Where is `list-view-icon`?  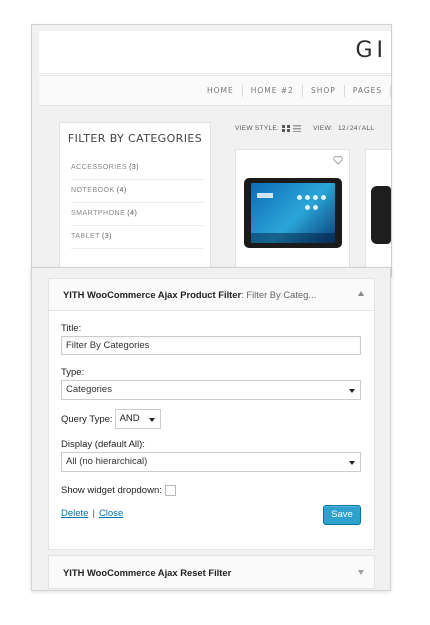 list-view-icon is located at coordinates (297, 128).